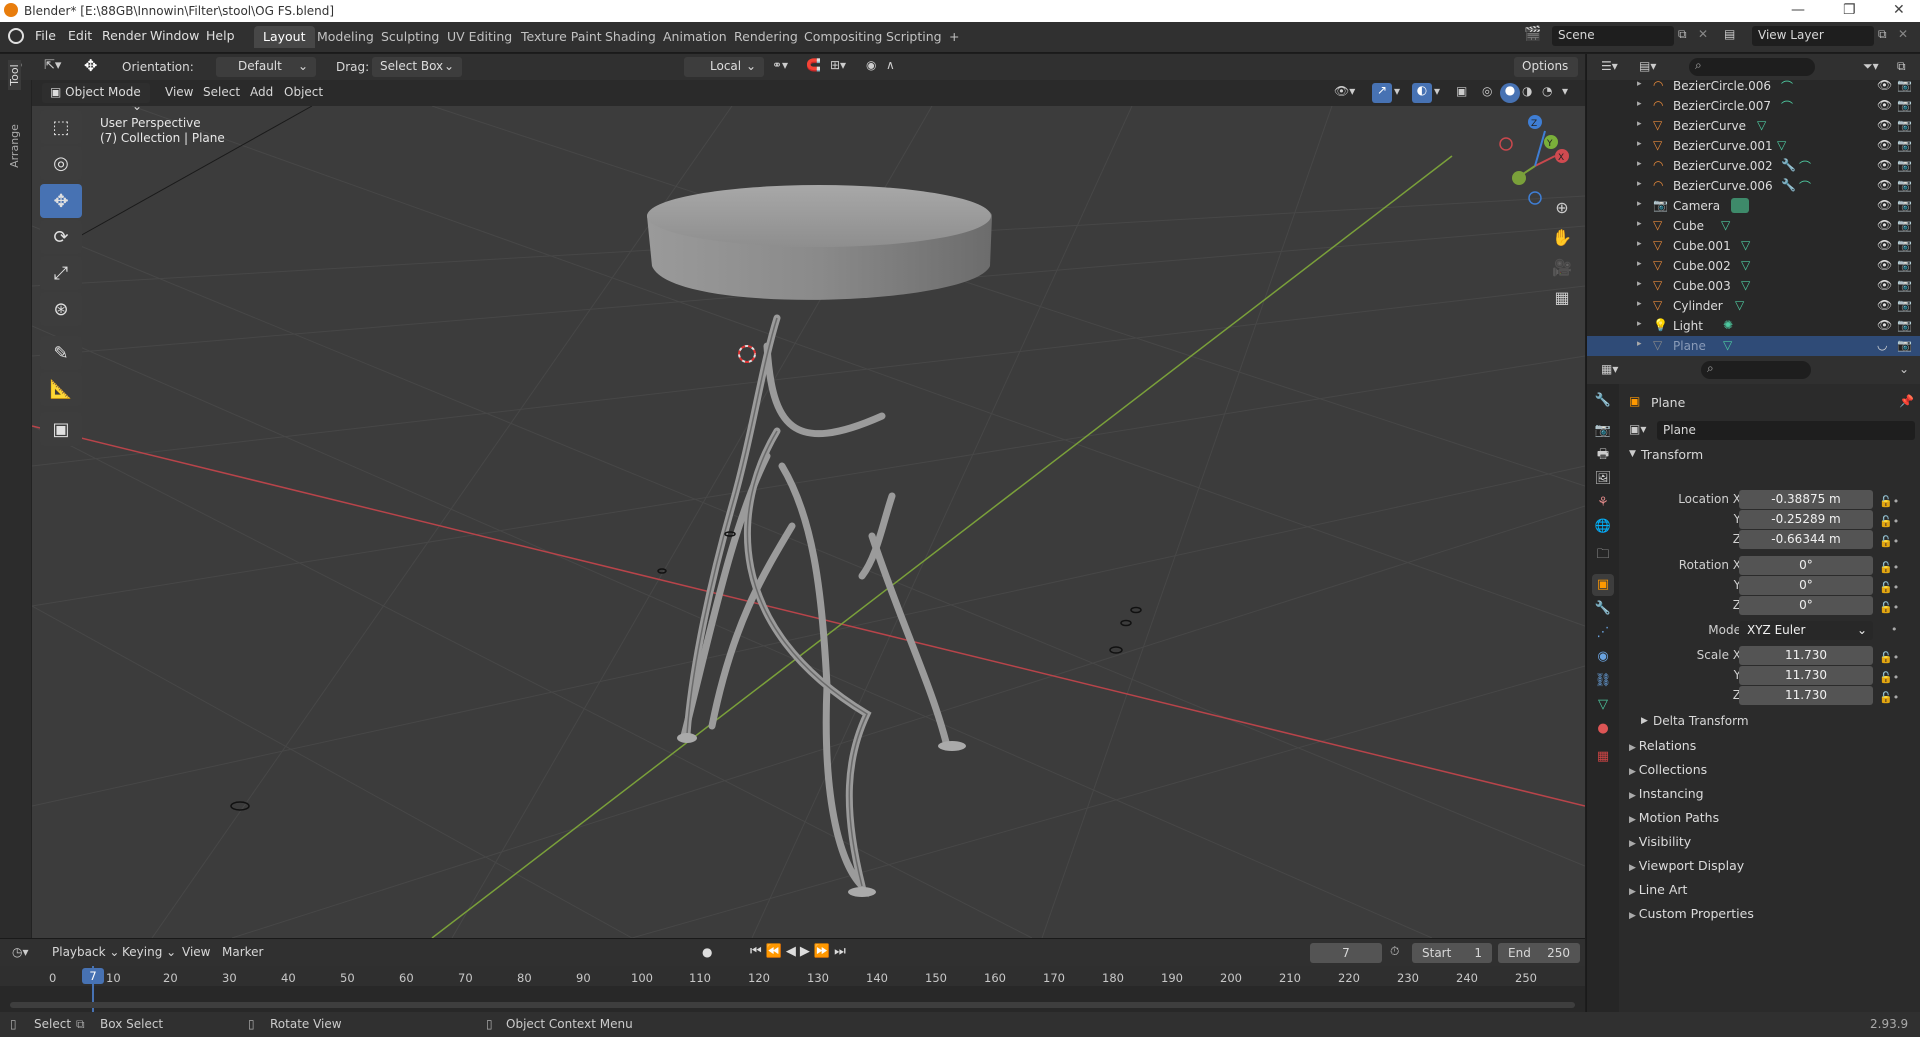 The image size is (1920, 1037). Describe the element at coordinates (792, 1005) in the screenshot. I see `timeline-scrollbar` at that location.